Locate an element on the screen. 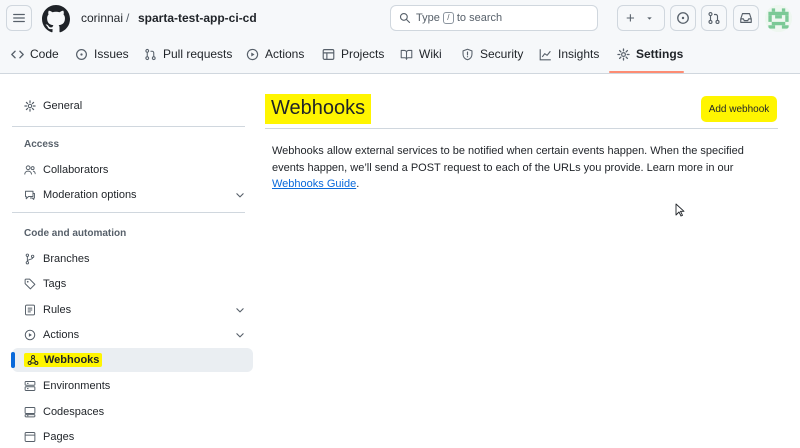 The height and width of the screenshot is (448, 800). sidebar-item-label: Moderation options is located at coordinates (90, 195).